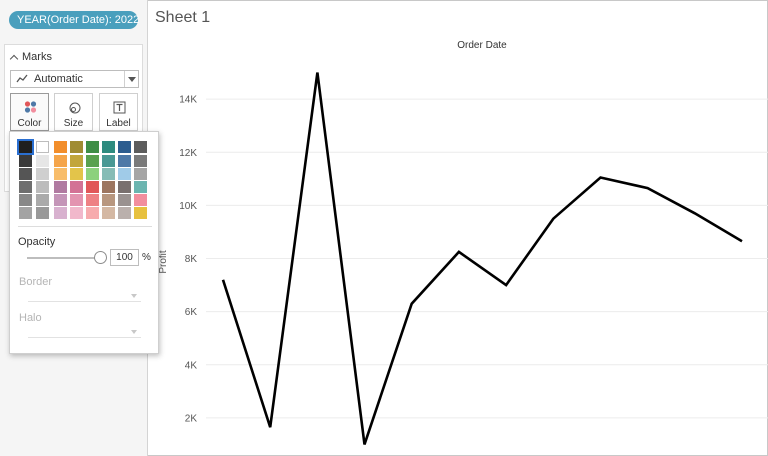 Image resolution: width=768 pixels, height=456 pixels. I want to click on size-button: Size, so click(73, 112).